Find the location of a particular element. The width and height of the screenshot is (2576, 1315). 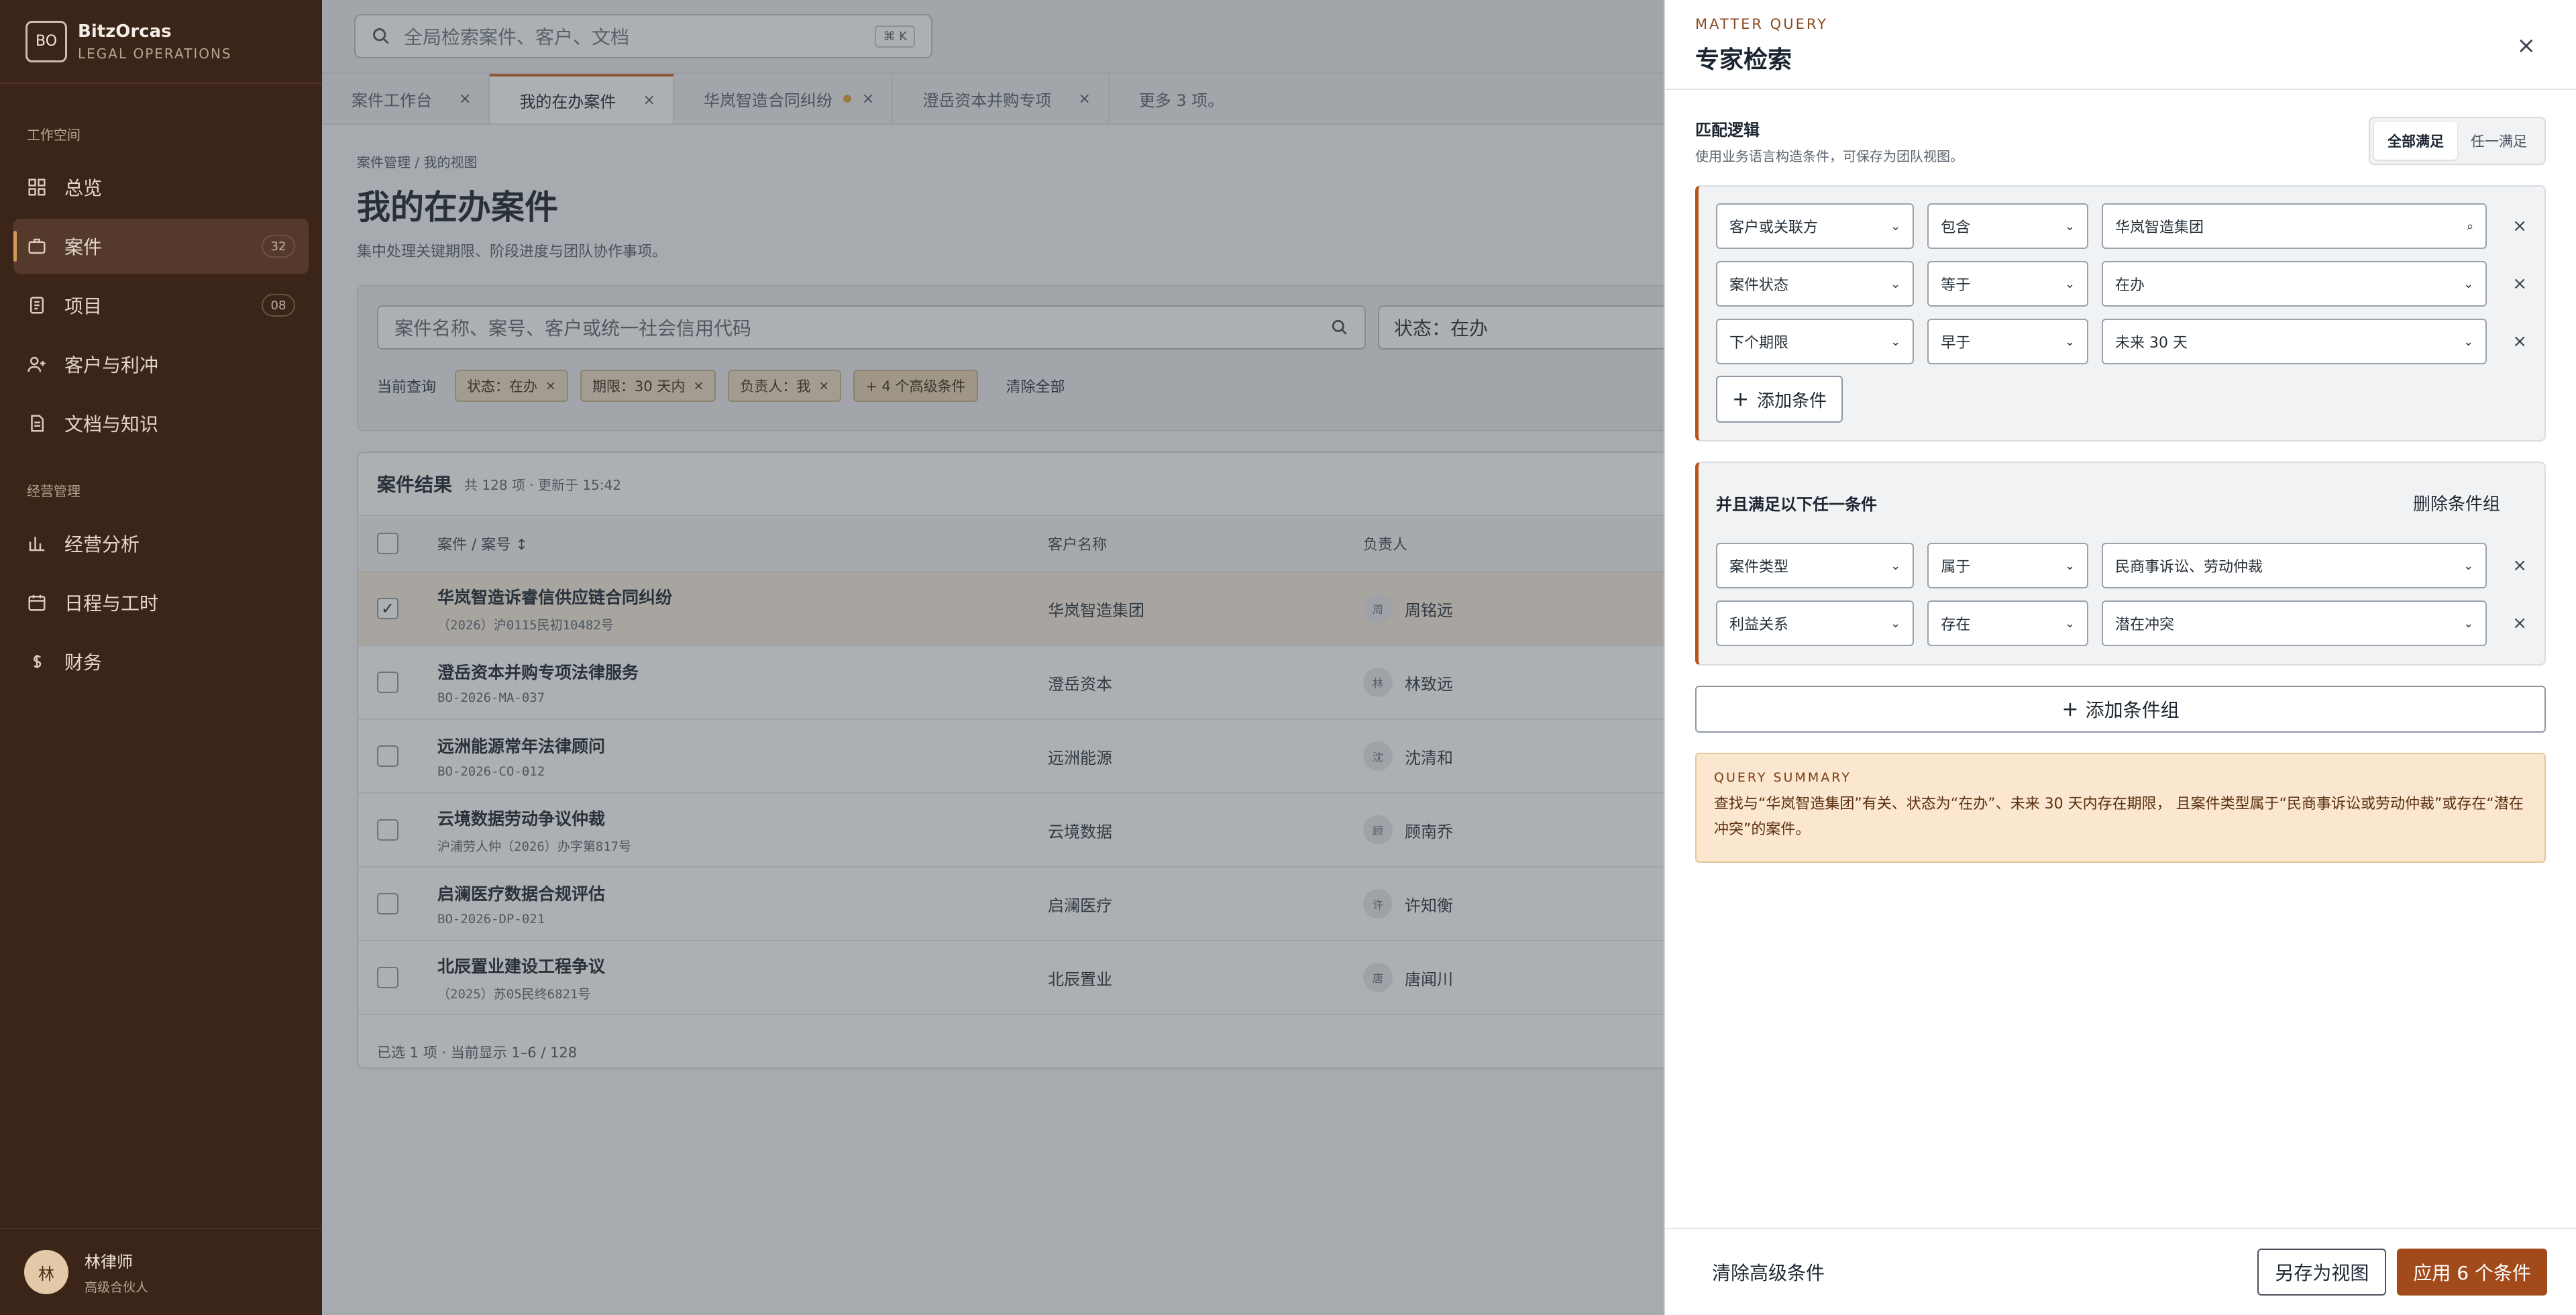

field-select: 下个期限 ⌄ is located at coordinates (1815, 341).